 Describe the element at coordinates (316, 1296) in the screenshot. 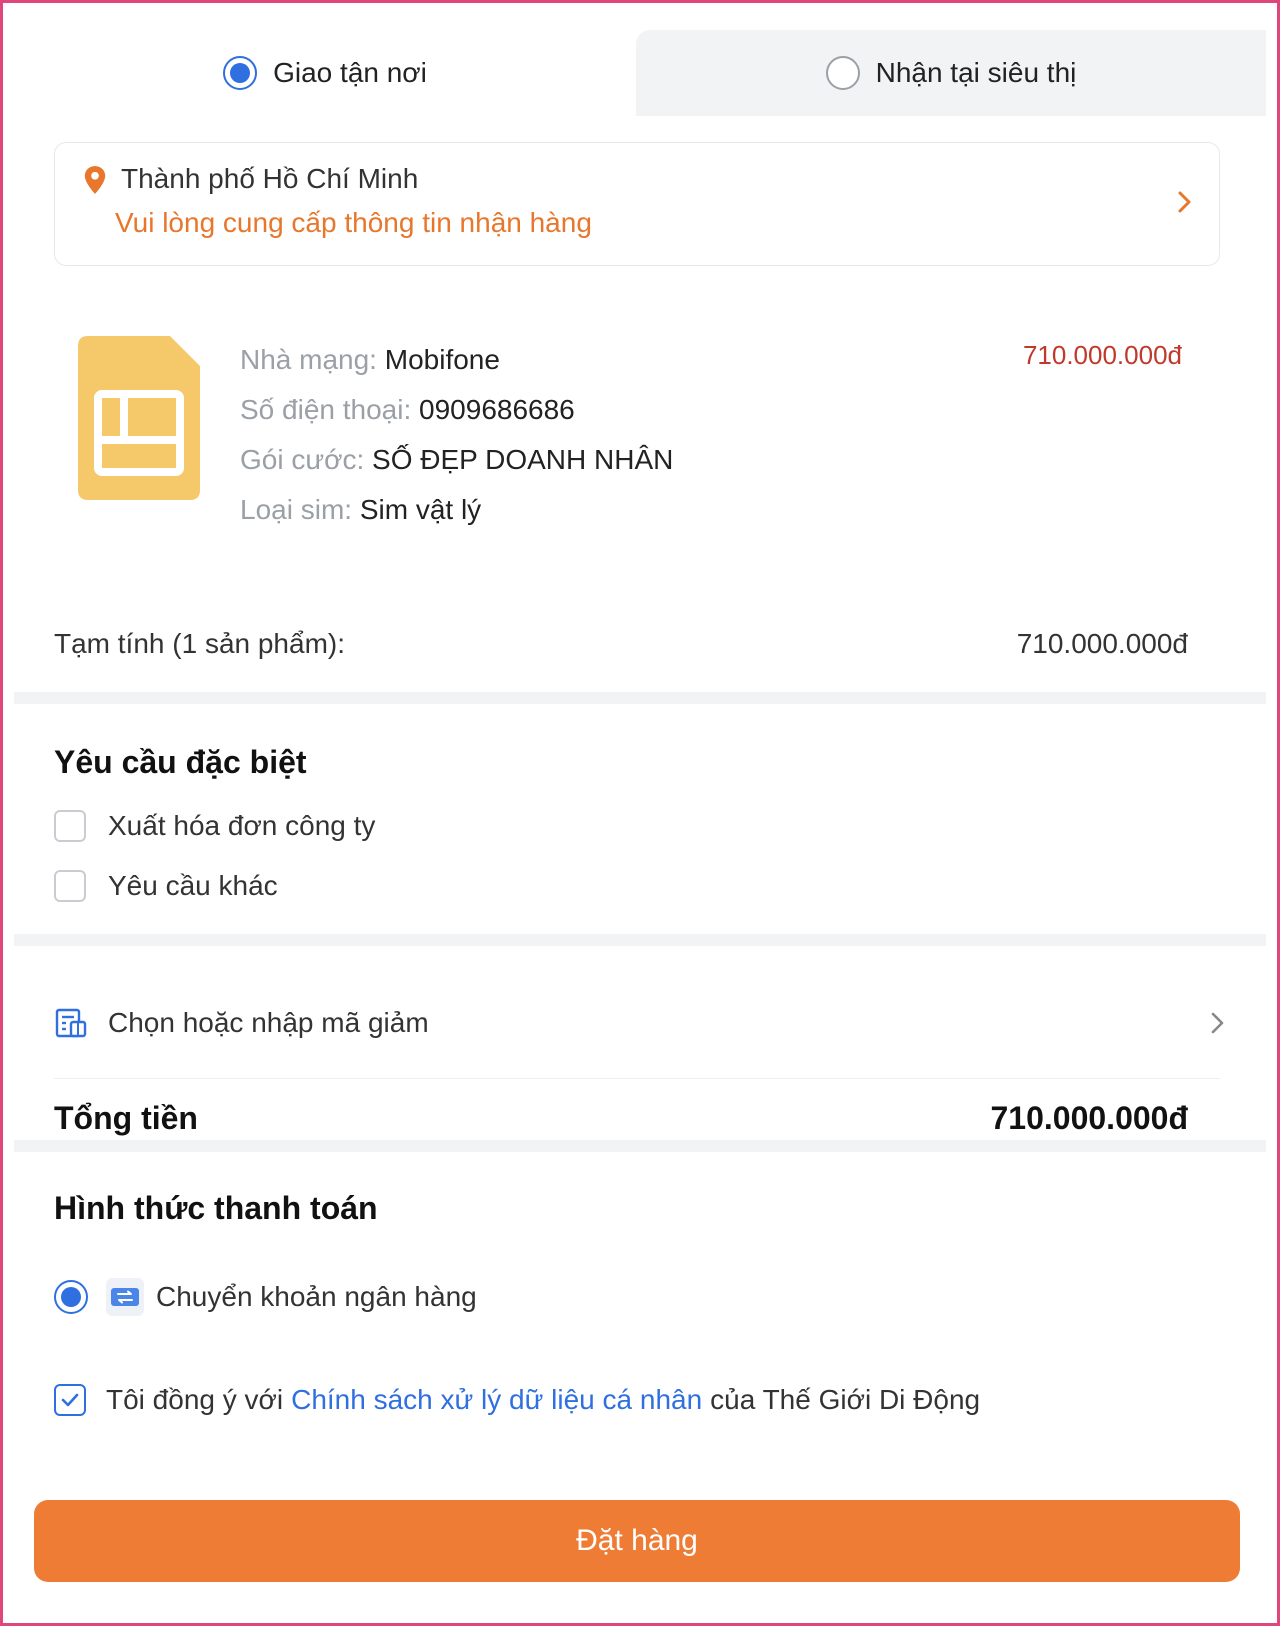

I see `bank-transfer-label: Chuyển khoản ngân hàng` at that location.